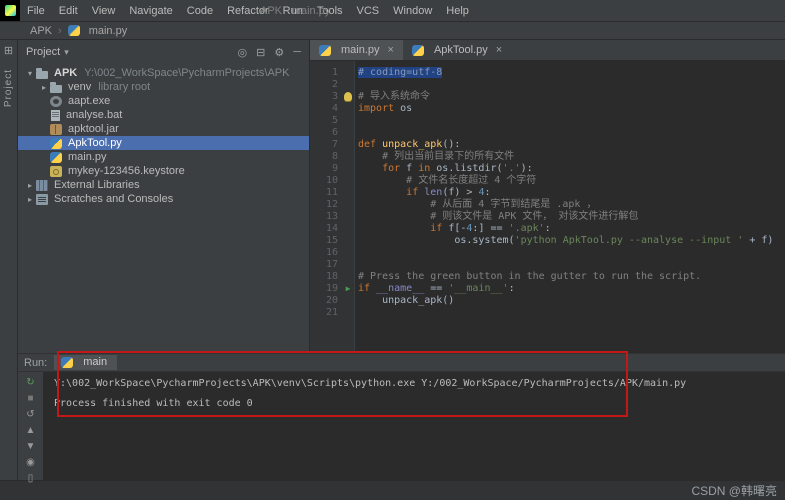 The width and height of the screenshot is (785, 500). What do you see at coordinates (41, 31) in the screenshot?
I see `breadcrumb-item-apk: APK` at bounding box center [41, 31].